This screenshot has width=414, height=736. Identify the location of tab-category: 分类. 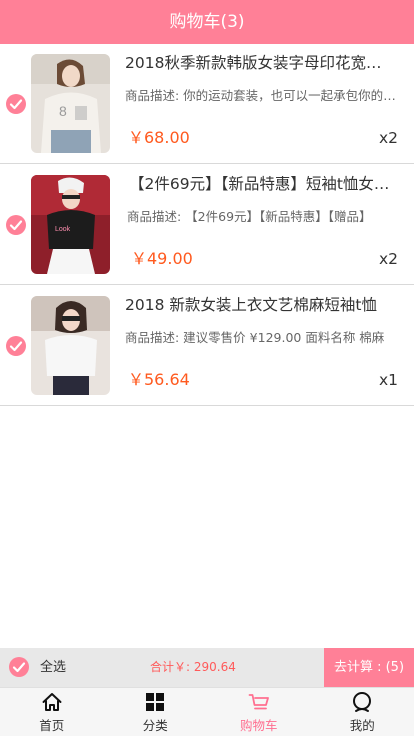
(156, 712).